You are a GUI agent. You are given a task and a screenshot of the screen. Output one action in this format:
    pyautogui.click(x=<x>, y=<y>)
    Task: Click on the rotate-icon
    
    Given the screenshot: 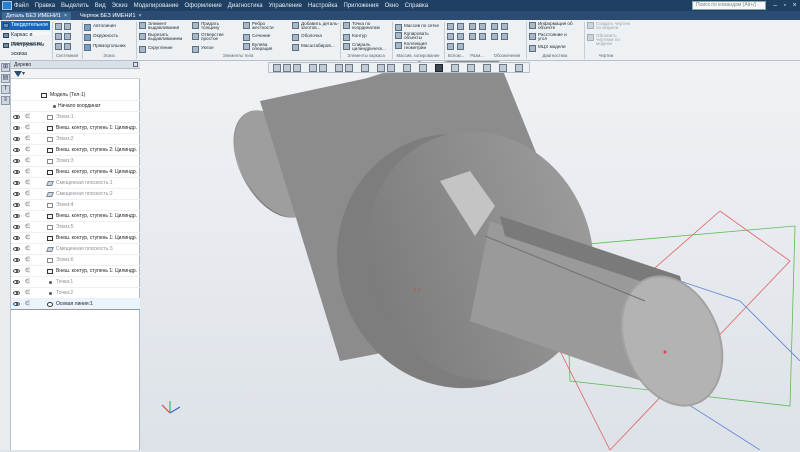 What is the action you would take?
    pyautogui.click(x=313, y=68)
    